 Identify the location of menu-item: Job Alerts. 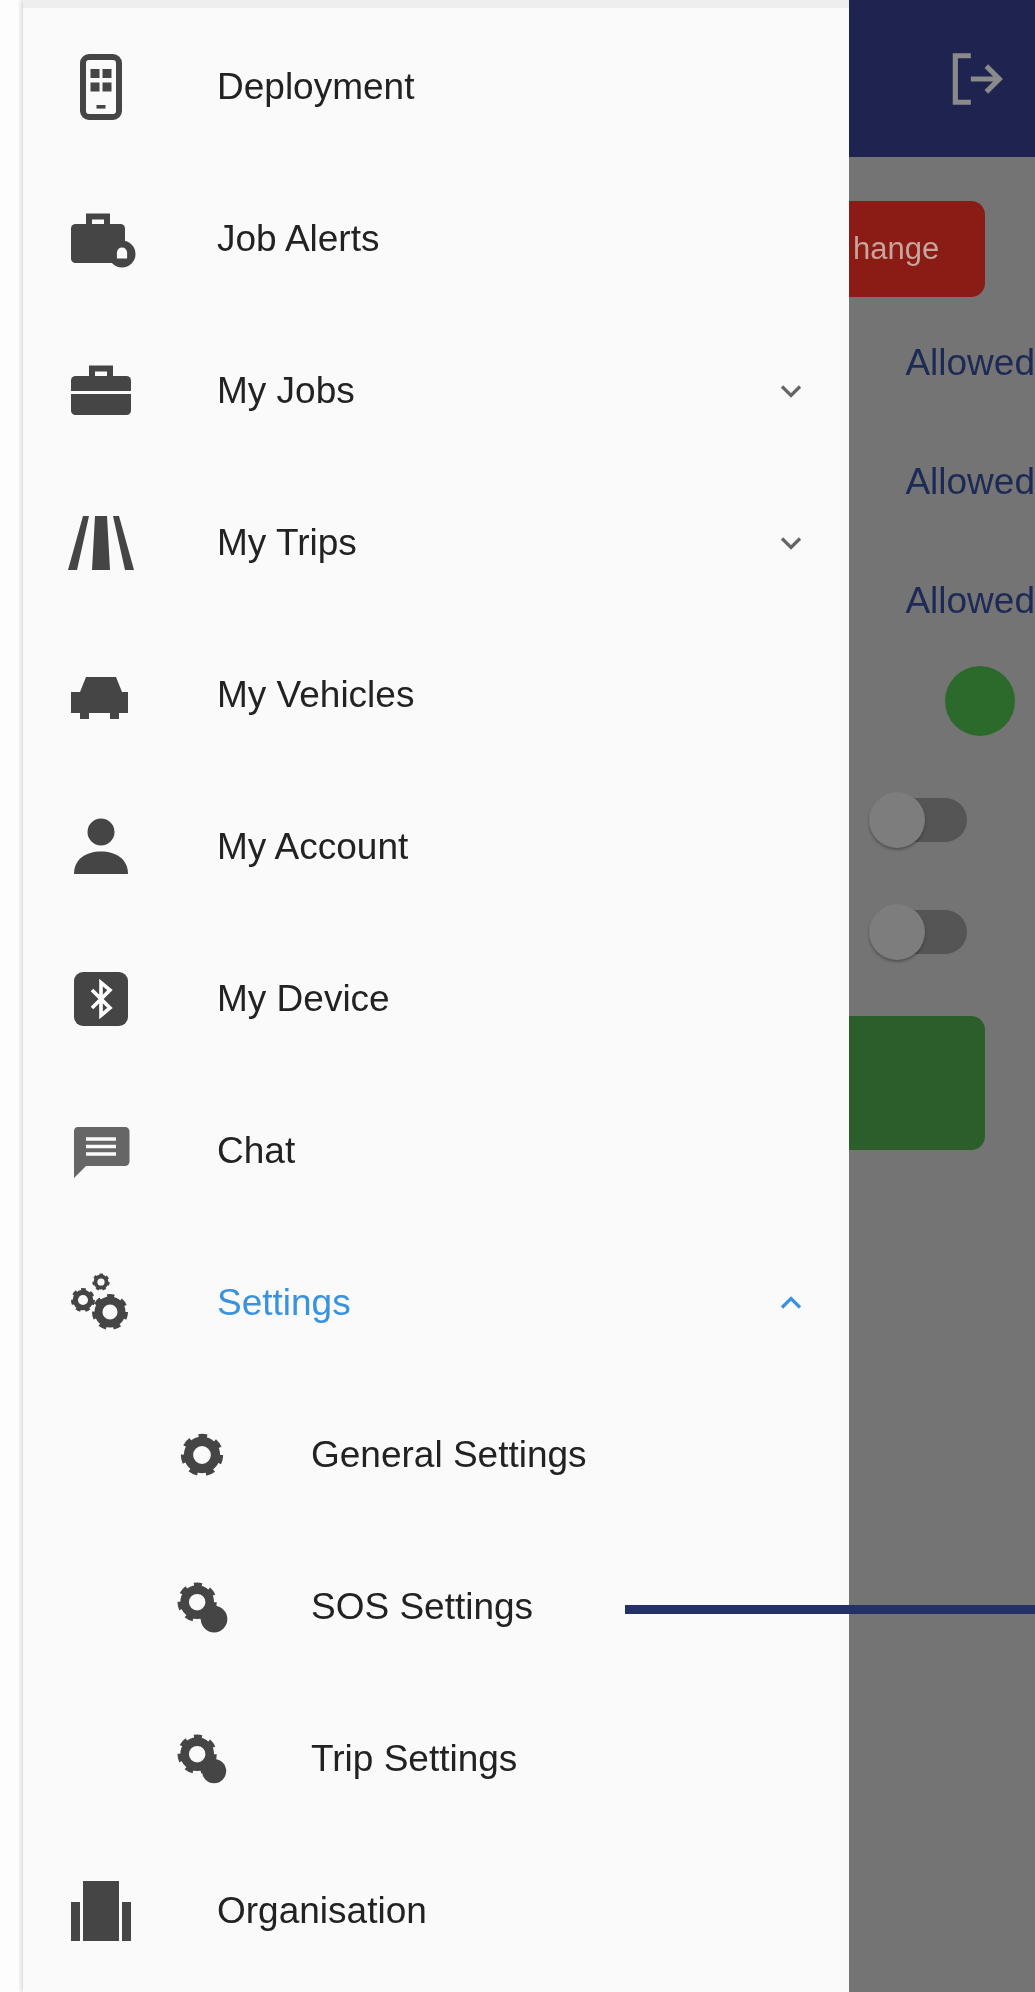
(436, 239).